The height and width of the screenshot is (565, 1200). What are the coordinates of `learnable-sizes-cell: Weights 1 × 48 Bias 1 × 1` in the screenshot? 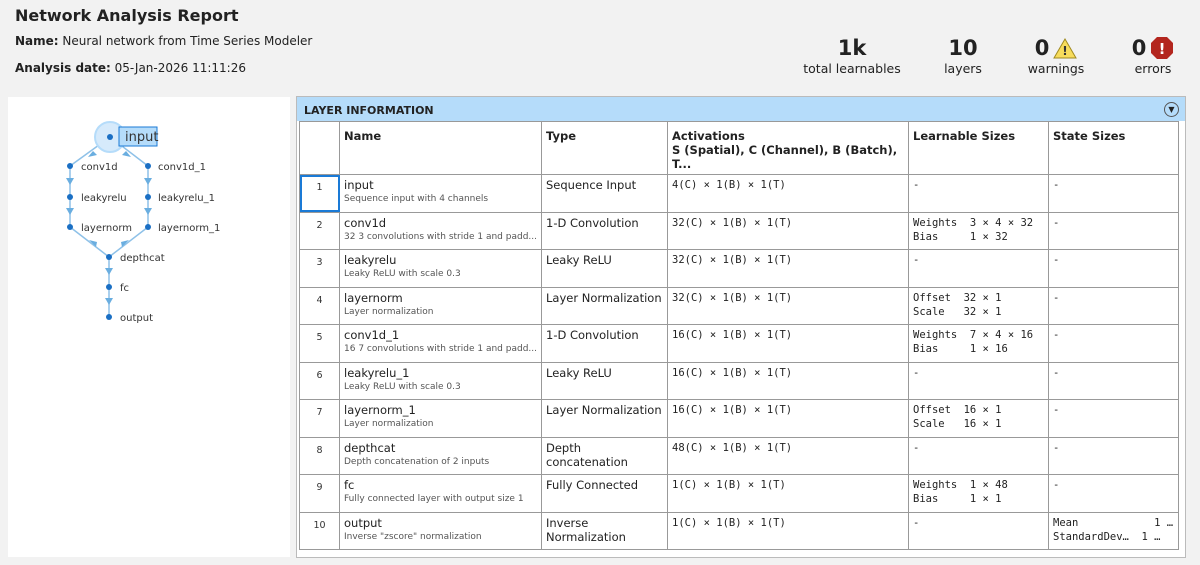 It's located at (978, 493).